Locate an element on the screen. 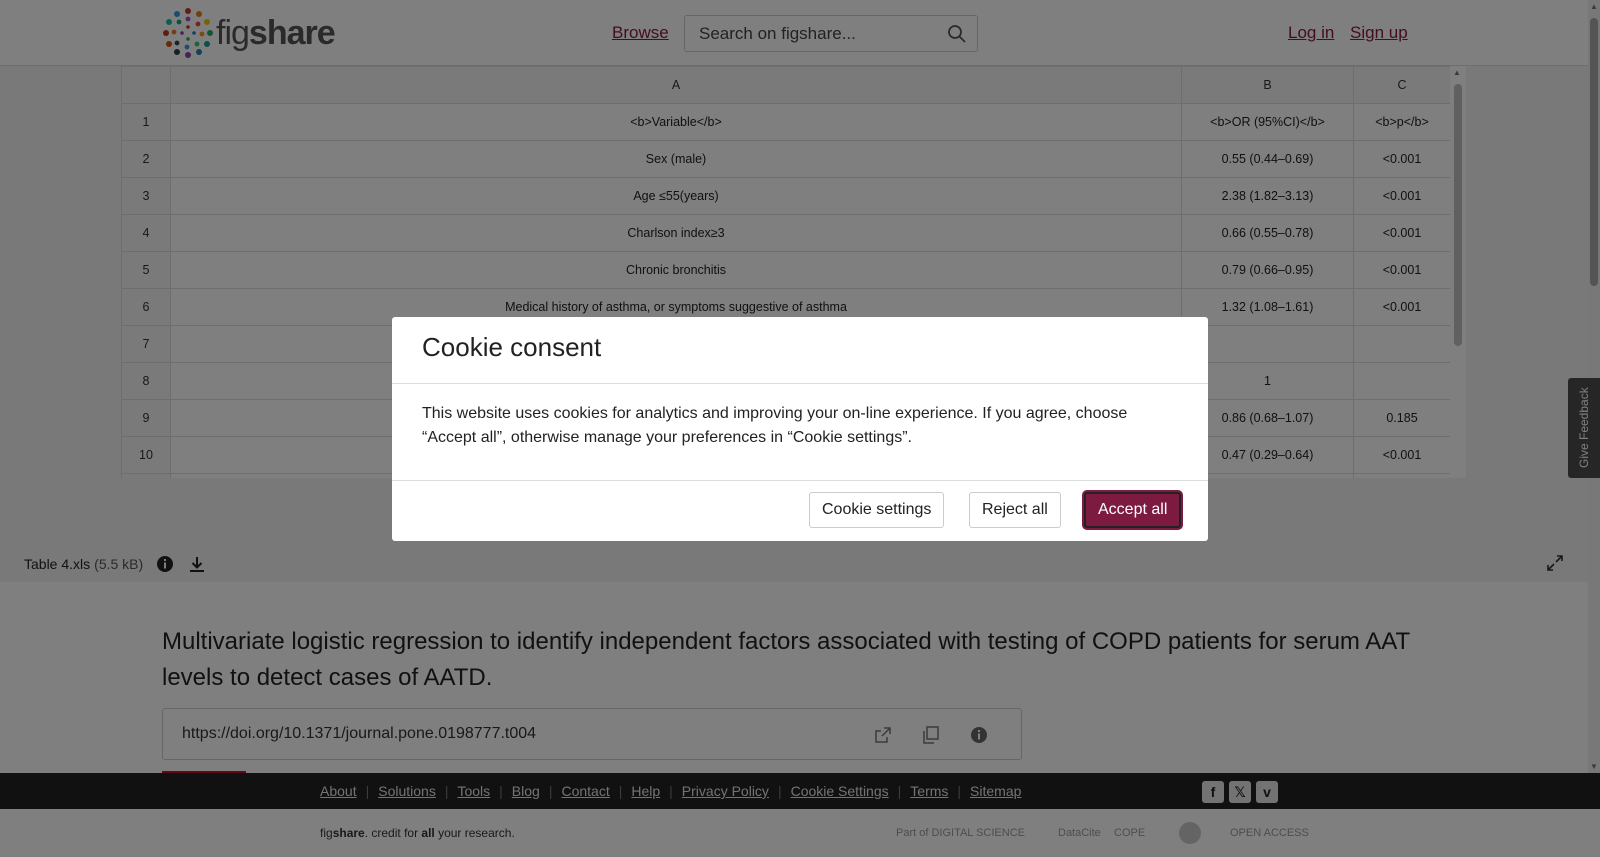 This screenshot has height=857, width=1600. accept-all-button: Accept all is located at coordinates (1133, 510).